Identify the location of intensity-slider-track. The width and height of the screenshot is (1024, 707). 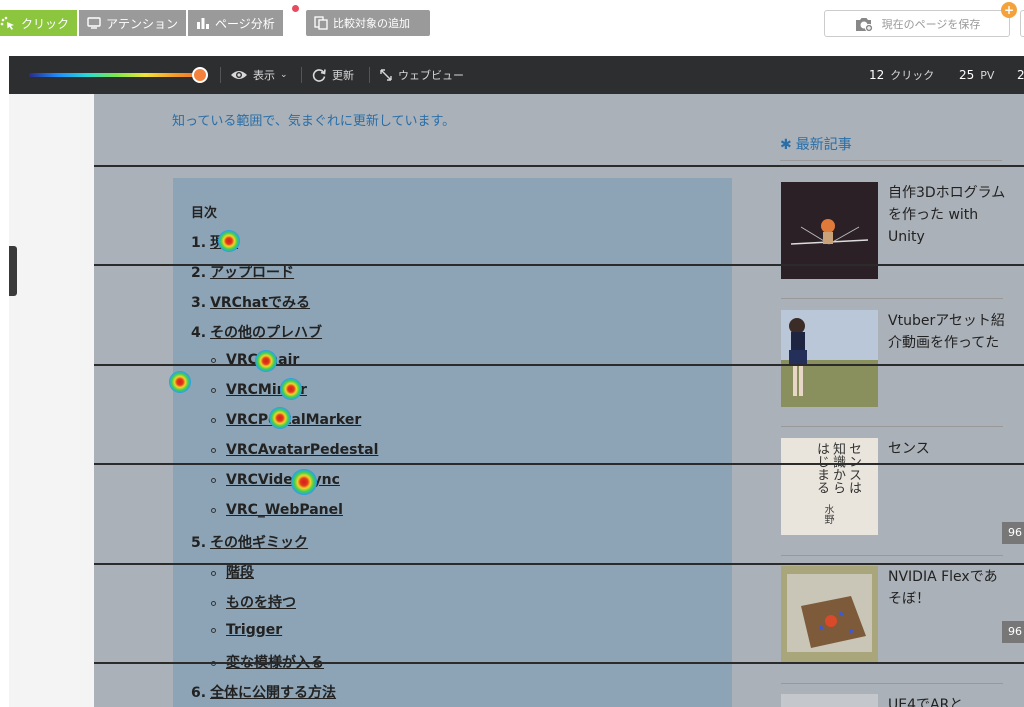
(116, 75).